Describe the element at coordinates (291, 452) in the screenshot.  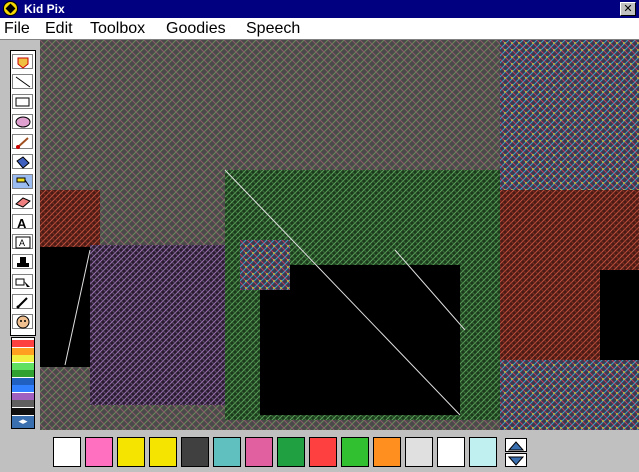
I see `pixel-face-icon` at that location.